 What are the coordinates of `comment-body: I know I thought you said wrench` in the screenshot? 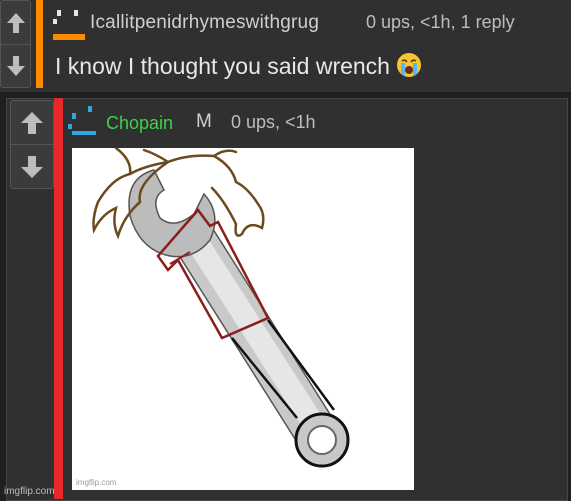 It's located at (222, 66).